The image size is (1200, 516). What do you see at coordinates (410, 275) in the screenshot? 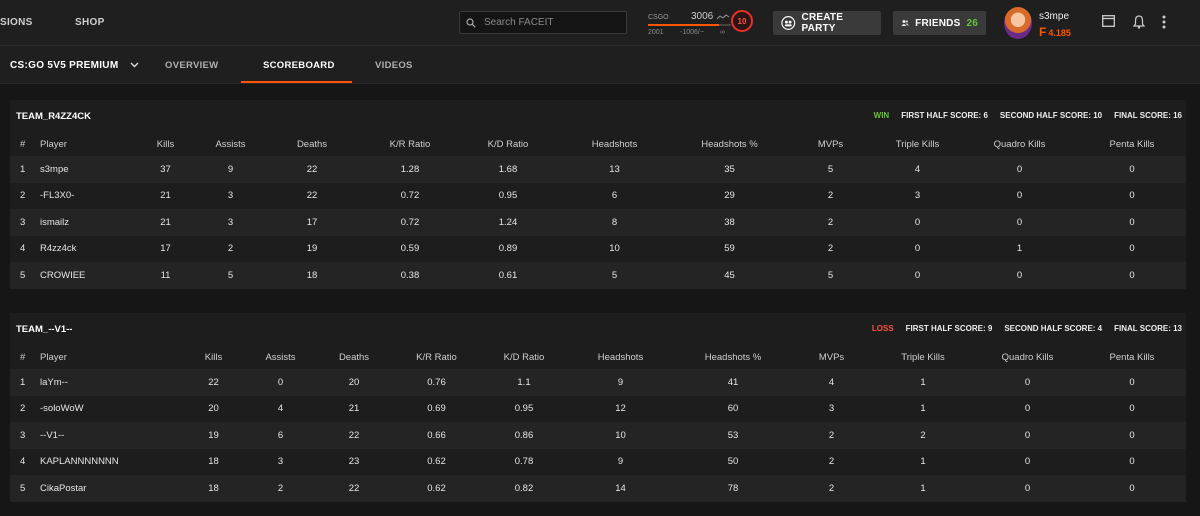
I see `cell-kr-ratio: 0.38` at bounding box center [410, 275].